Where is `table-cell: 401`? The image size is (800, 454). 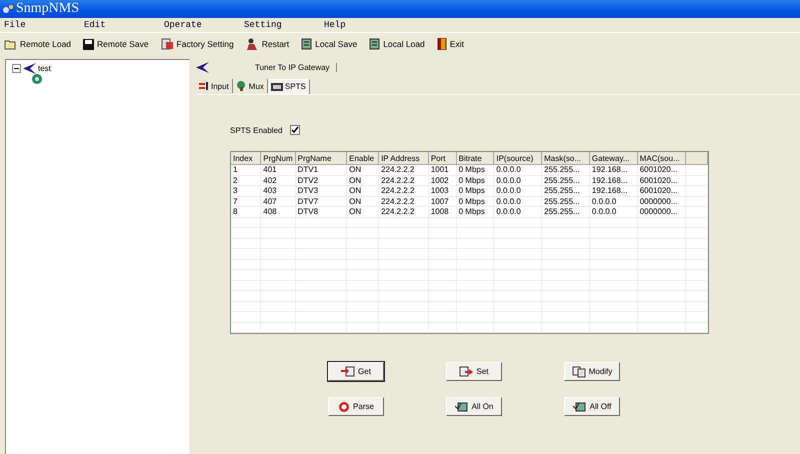 table-cell: 401 is located at coordinates (278, 169).